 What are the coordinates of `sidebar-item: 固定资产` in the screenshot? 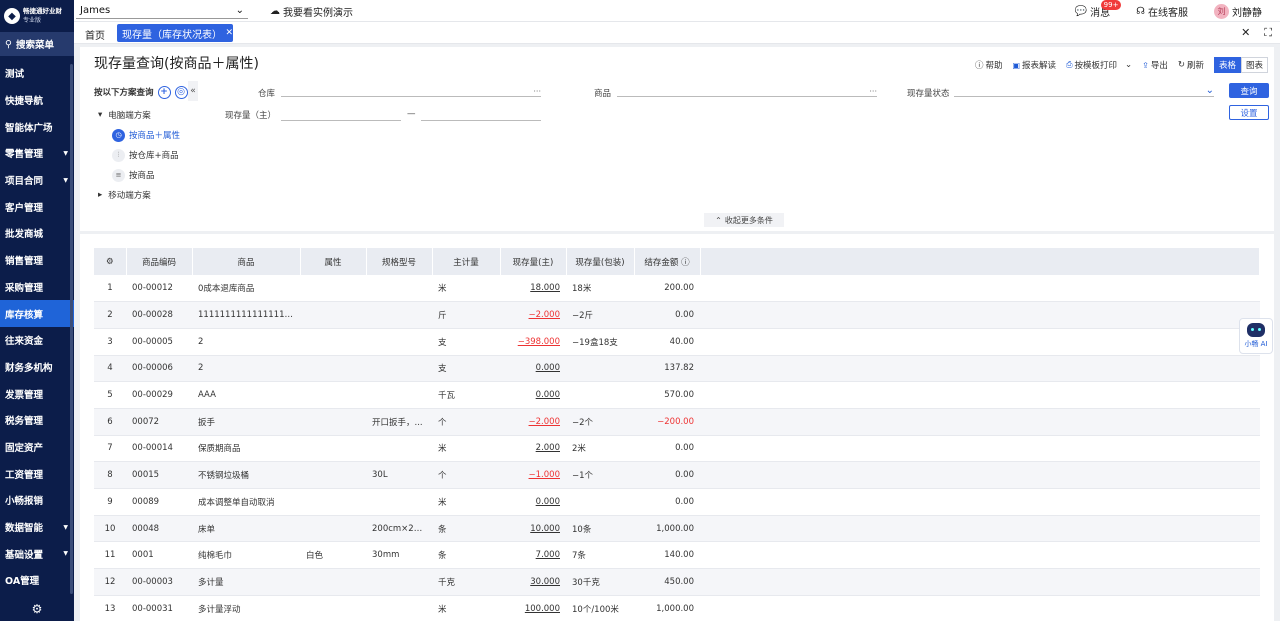 It's located at (37, 447).